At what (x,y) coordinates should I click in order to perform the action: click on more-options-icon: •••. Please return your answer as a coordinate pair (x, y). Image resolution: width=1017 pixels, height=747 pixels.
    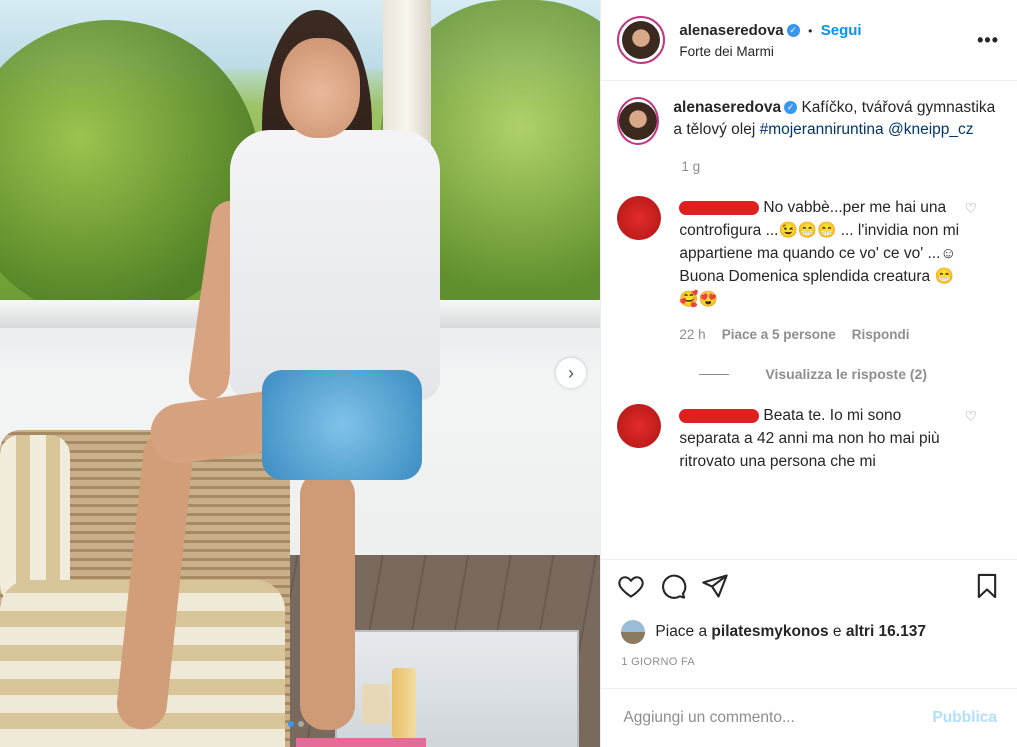
    Looking at the image, I should click on (988, 40).